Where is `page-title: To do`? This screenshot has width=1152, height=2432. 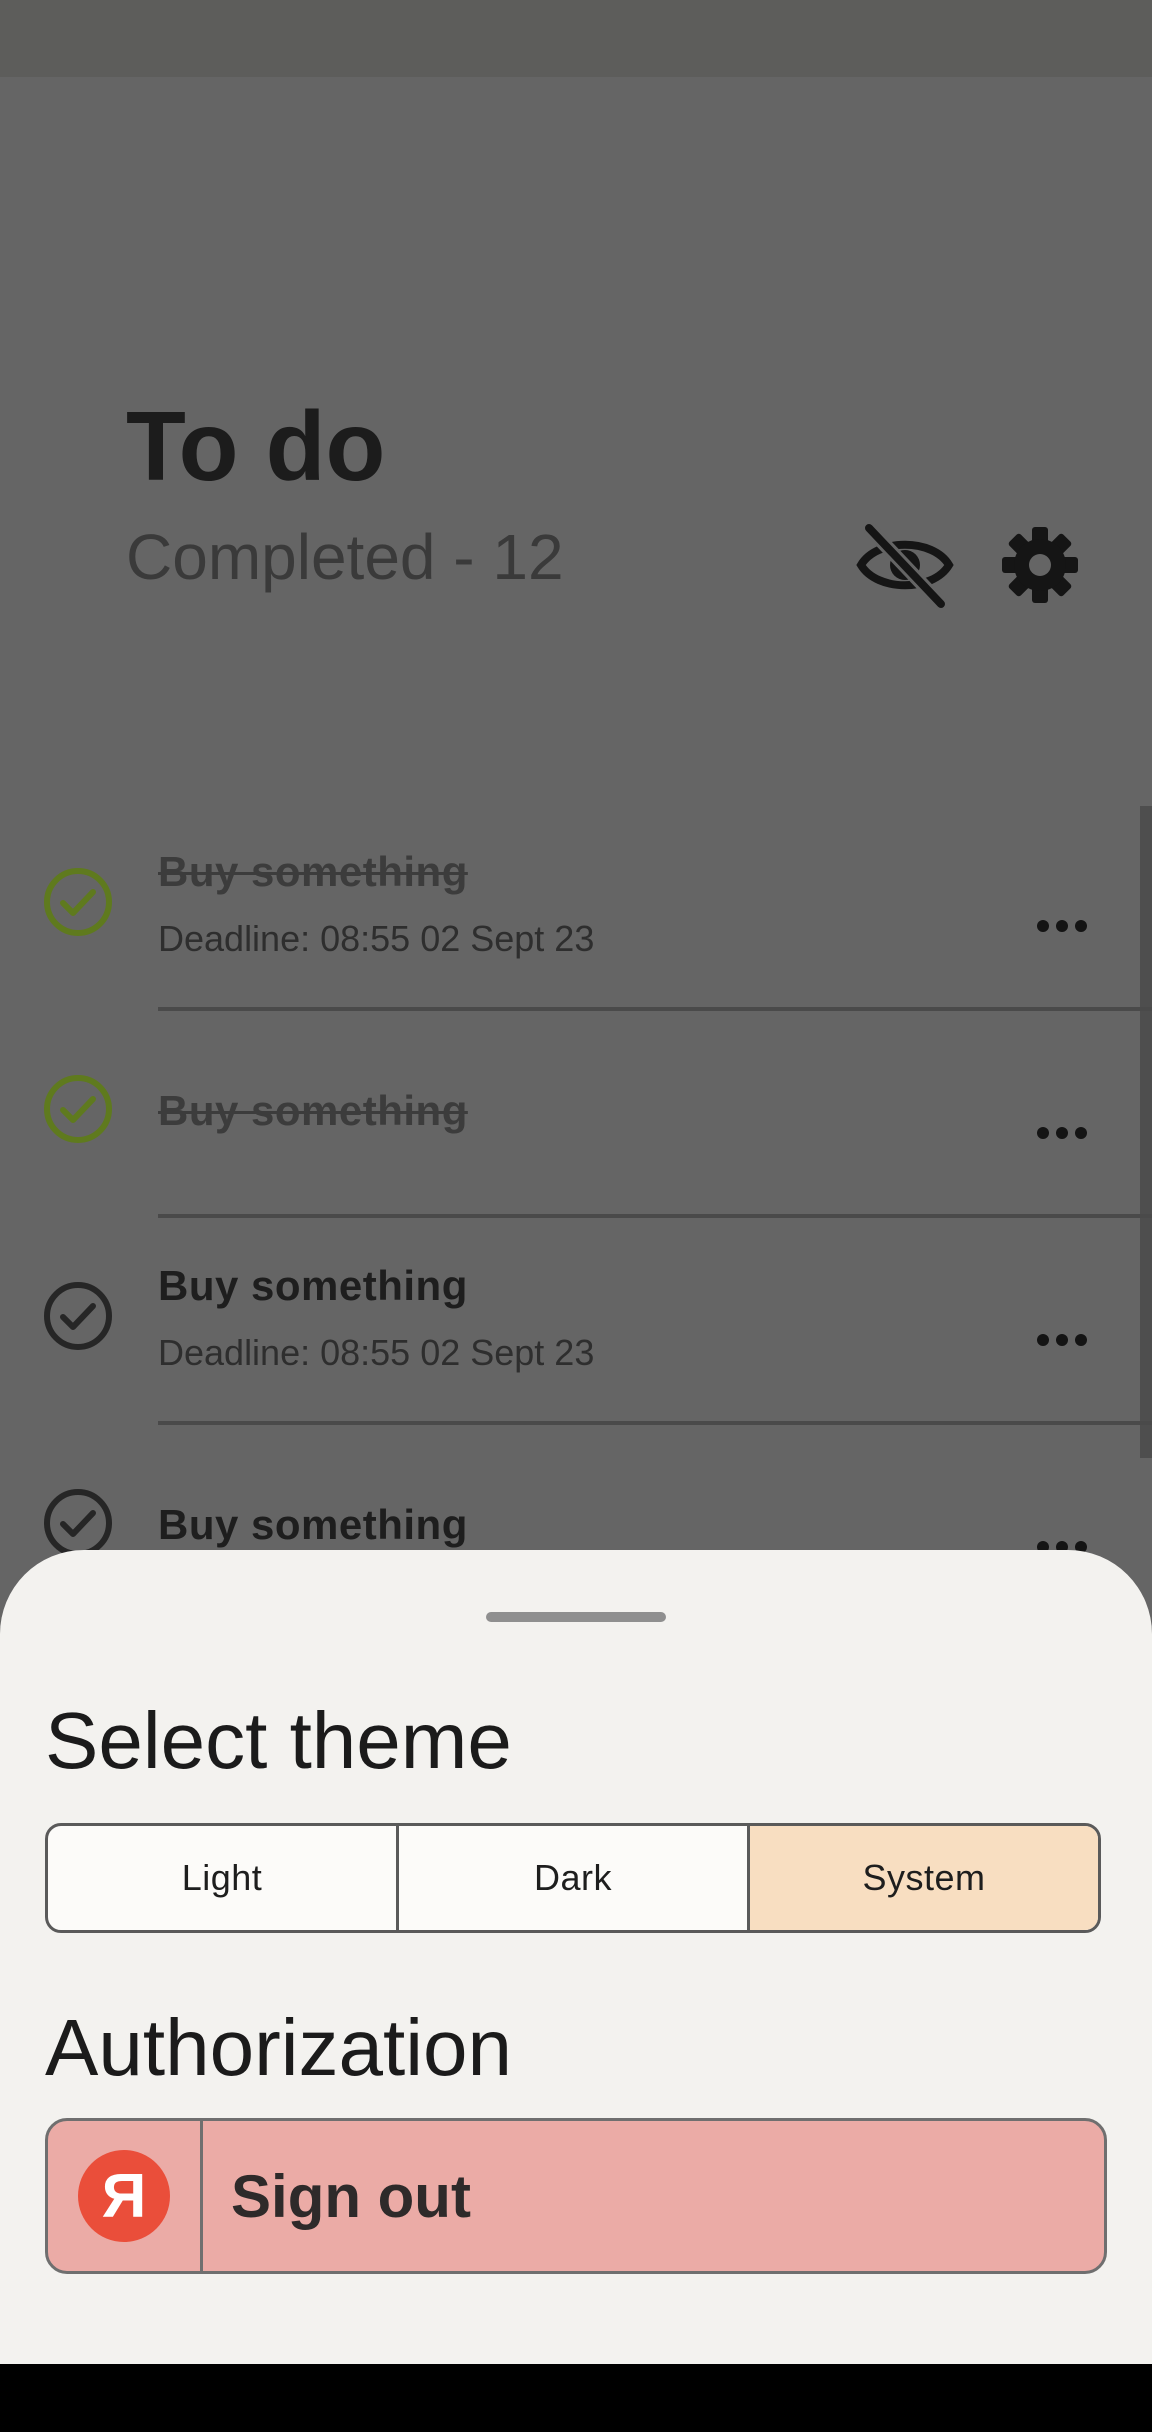 page-title: To do is located at coordinates (256, 446).